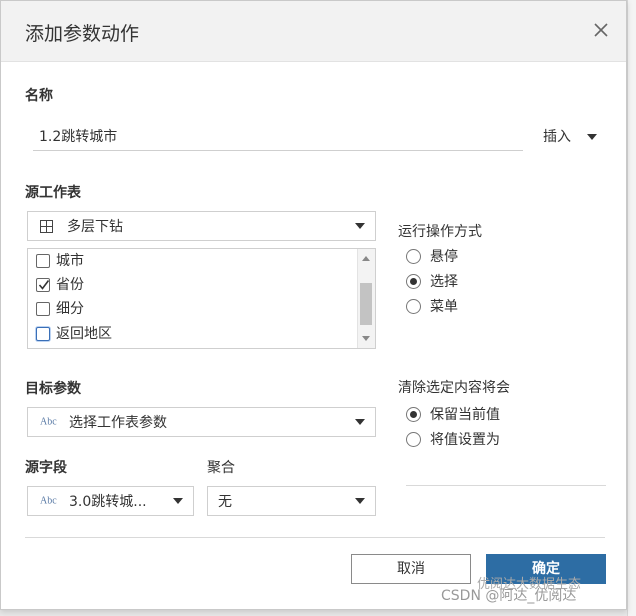 The height and width of the screenshot is (616, 636). I want to click on source-sheet-label: 源工作表, so click(53, 193).